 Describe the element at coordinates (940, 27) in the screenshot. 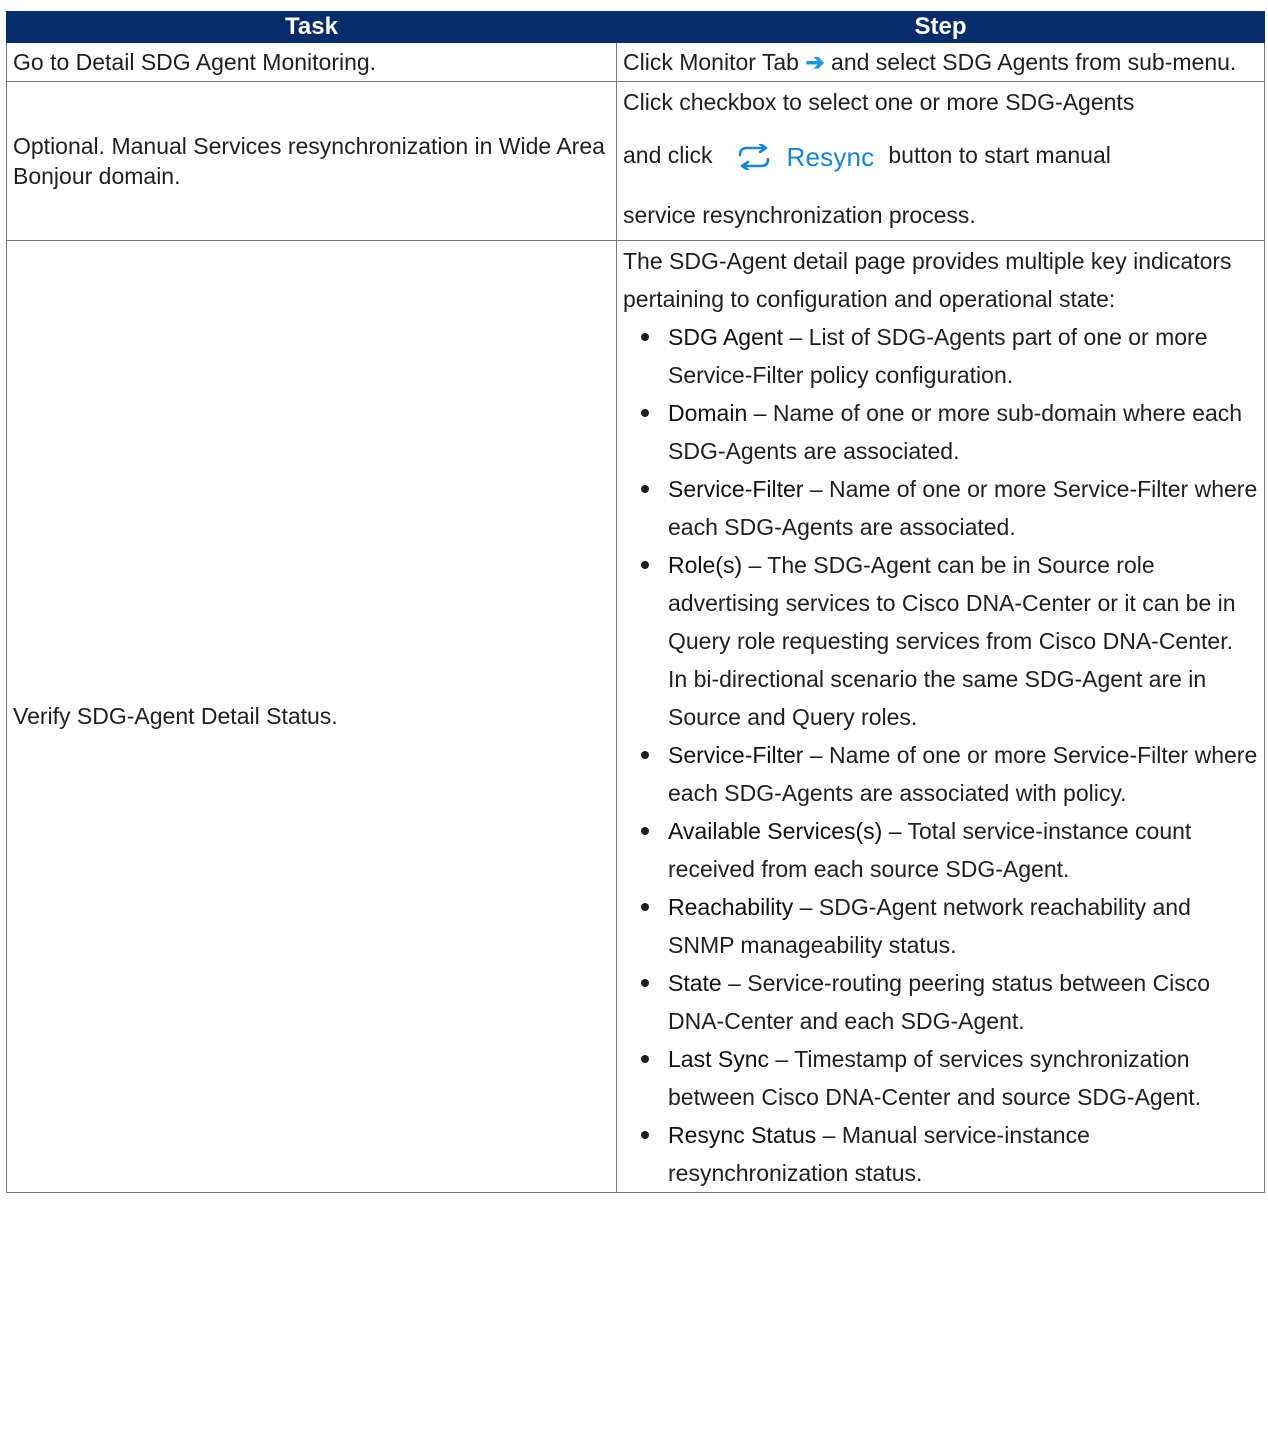

I see `step-column-header: Step` at that location.